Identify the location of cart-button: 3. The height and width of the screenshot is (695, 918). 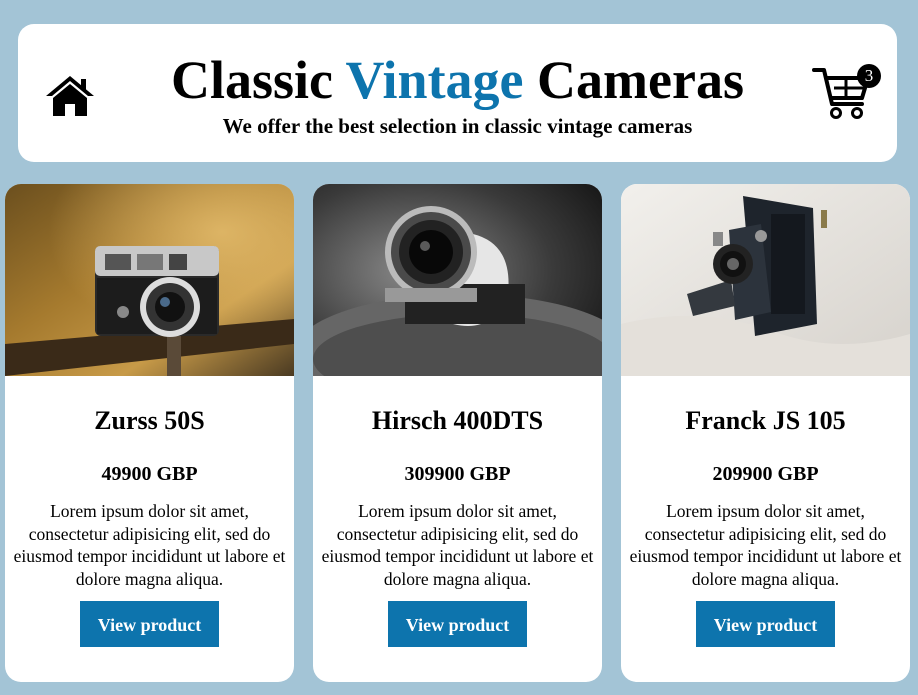
(846, 93).